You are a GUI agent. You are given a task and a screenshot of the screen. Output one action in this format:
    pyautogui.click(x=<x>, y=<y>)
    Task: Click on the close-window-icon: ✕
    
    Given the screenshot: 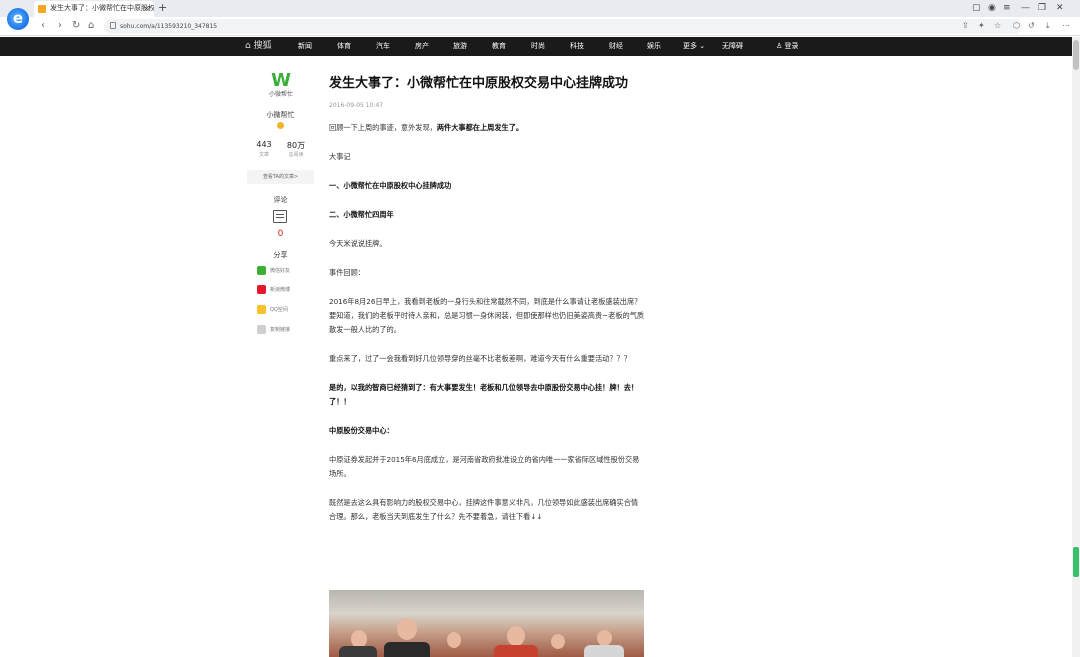 What is the action you would take?
    pyautogui.click(x=1060, y=8)
    